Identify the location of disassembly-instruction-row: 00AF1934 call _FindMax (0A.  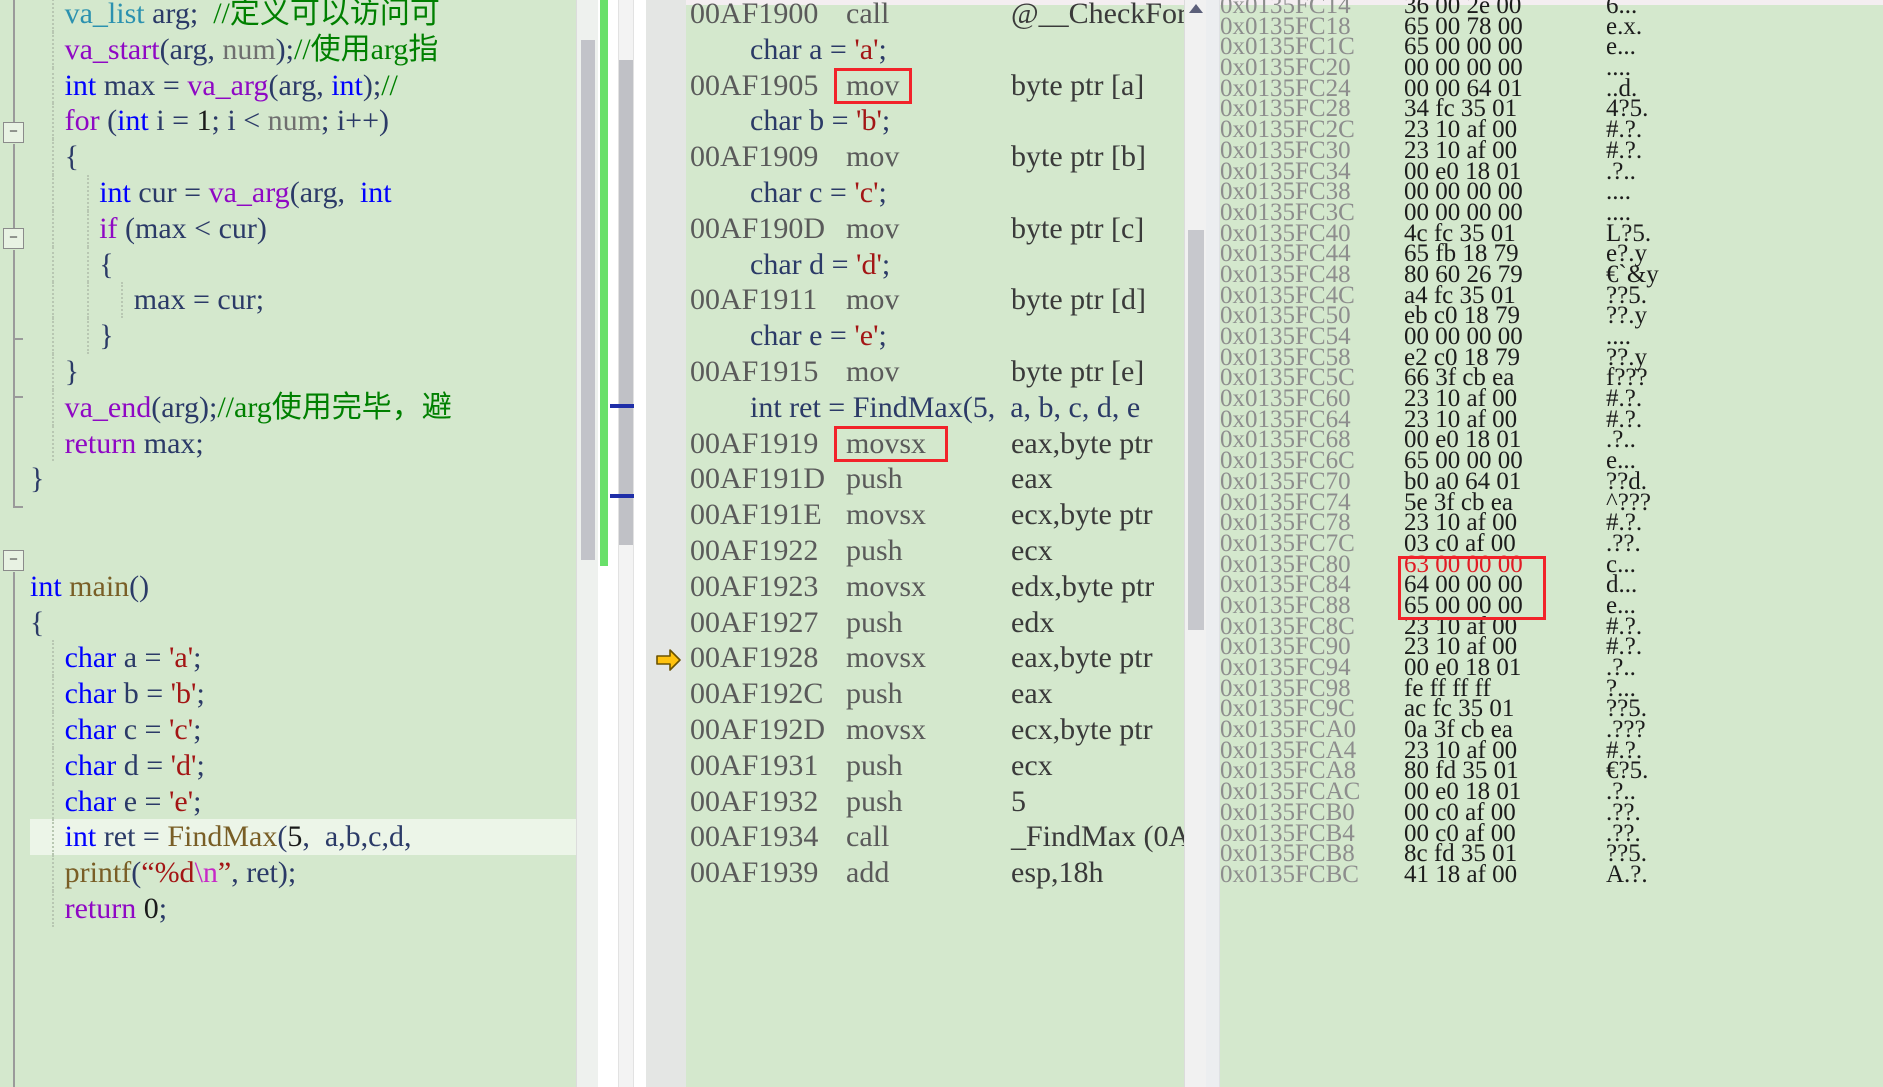
(926, 837).